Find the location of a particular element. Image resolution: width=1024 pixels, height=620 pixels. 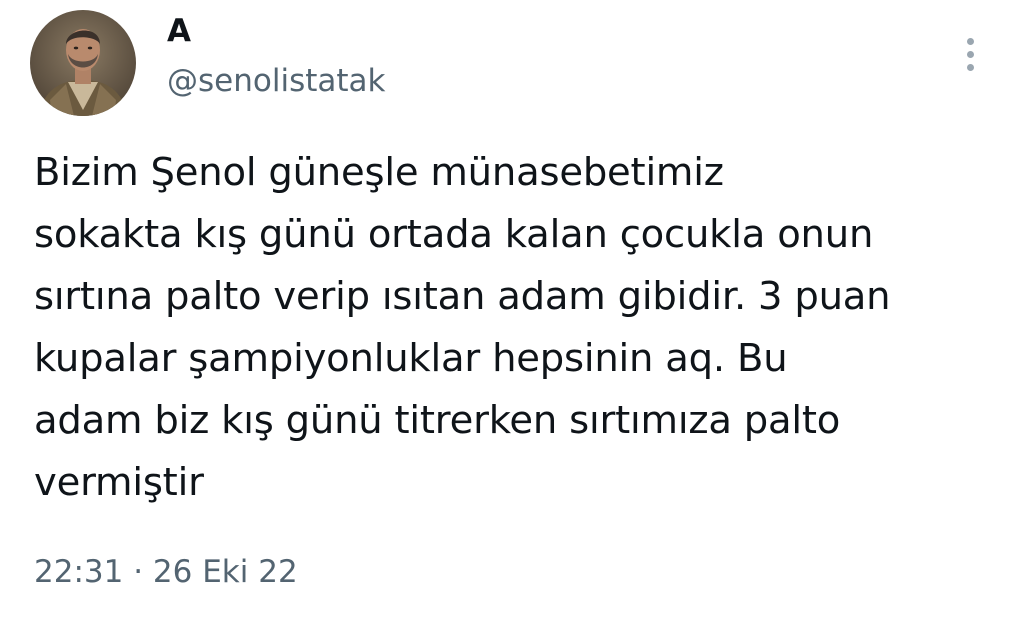

author-handle: @senolistatak is located at coordinates (276, 81).